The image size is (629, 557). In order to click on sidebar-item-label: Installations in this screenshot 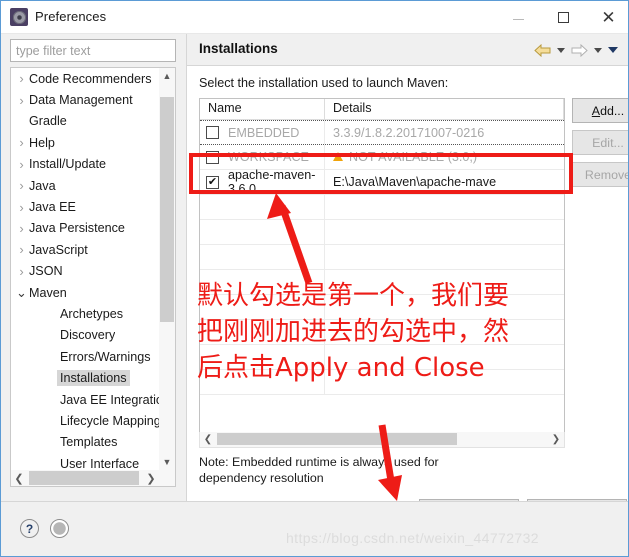, I will do `click(93, 378)`.